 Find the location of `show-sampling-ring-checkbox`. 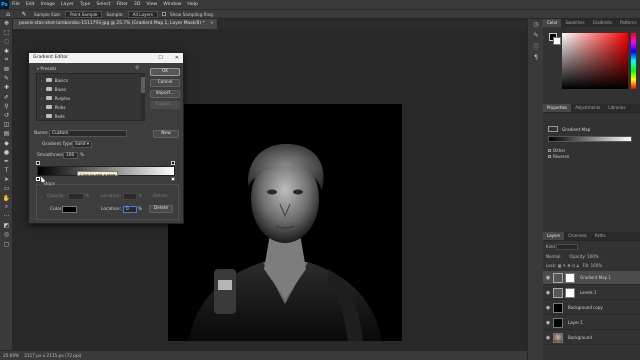

show-sampling-ring-checkbox is located at coordinates (164, 14).